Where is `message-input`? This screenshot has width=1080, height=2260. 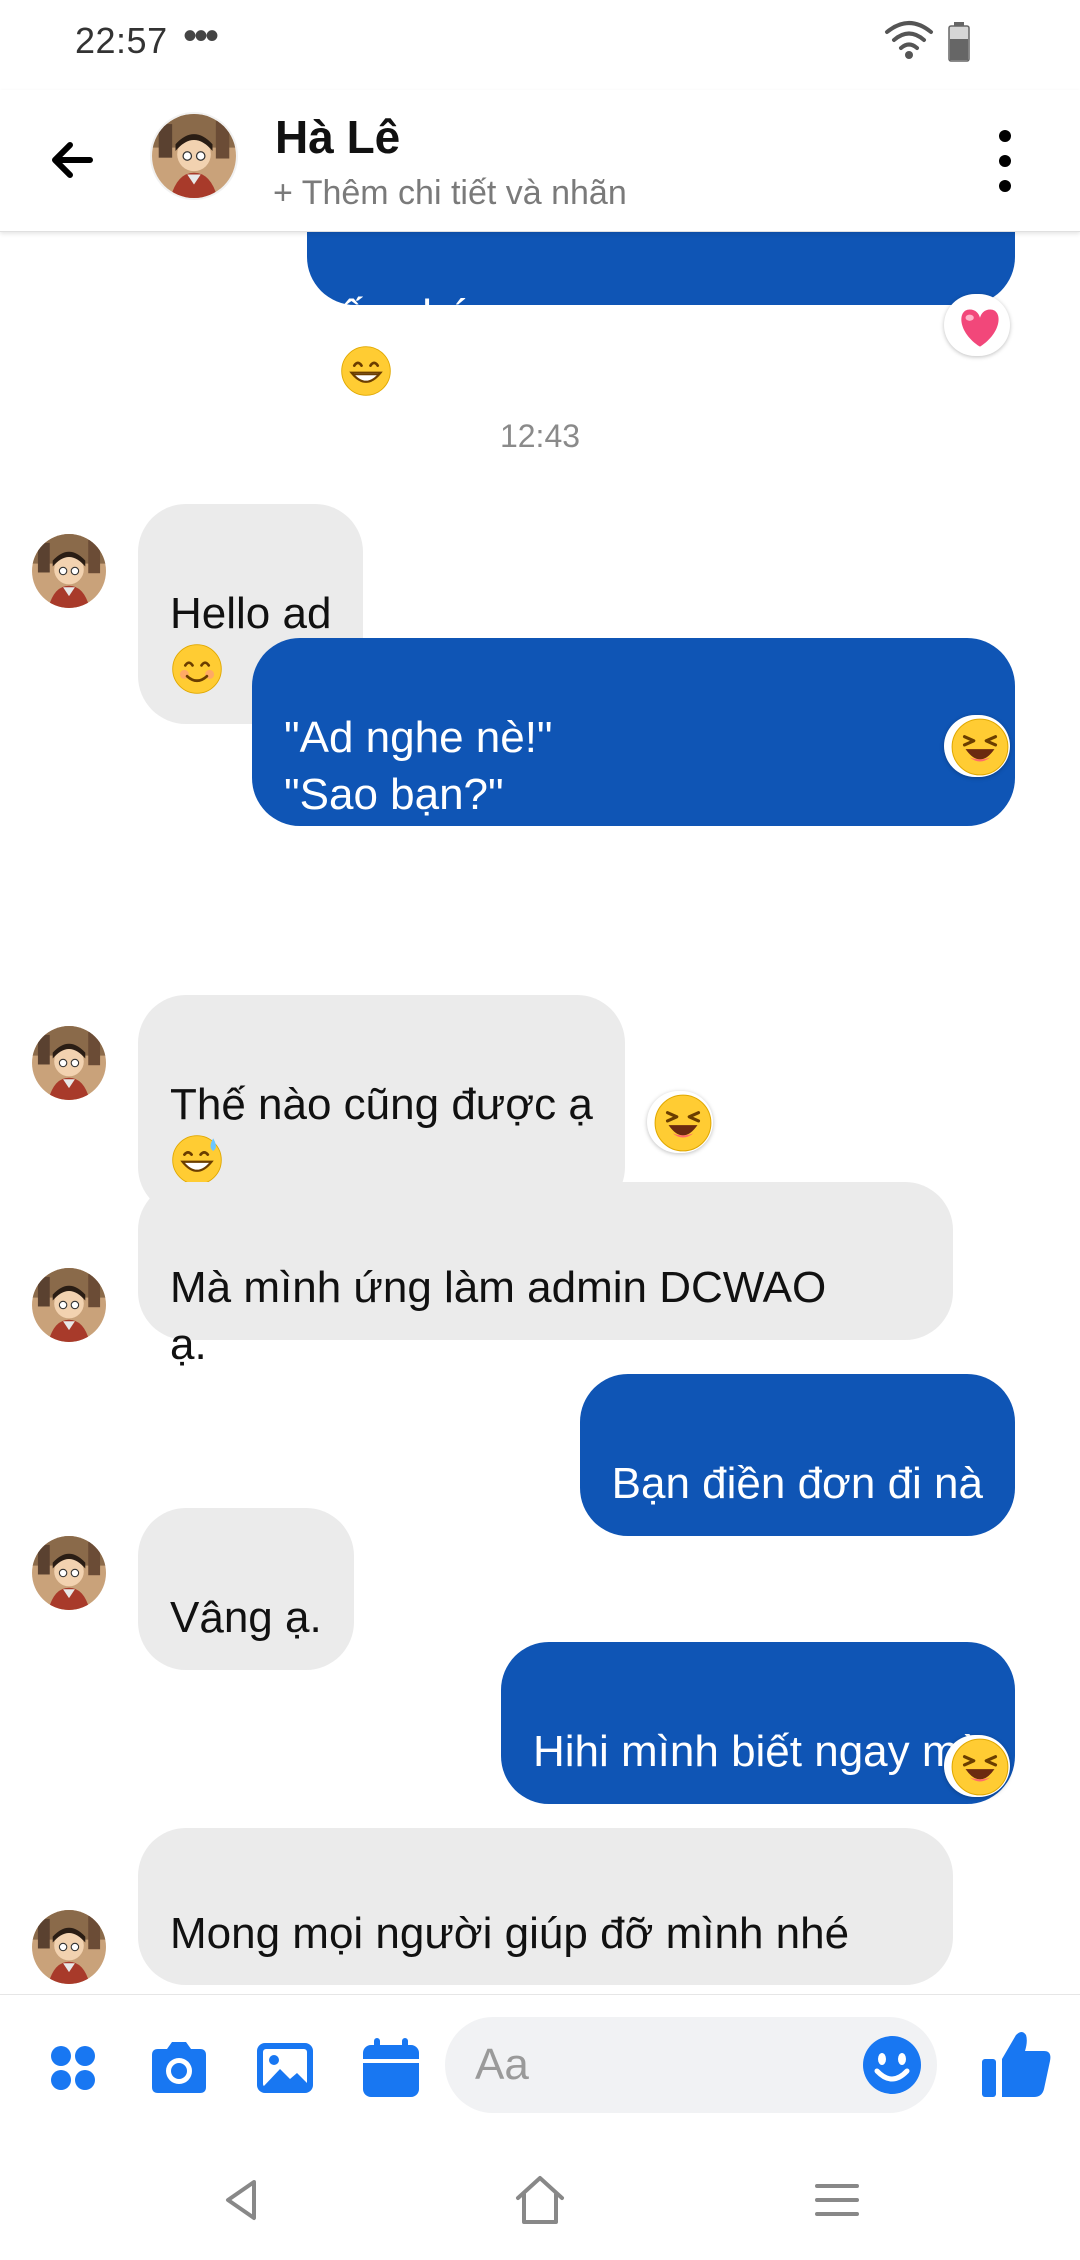
message-input is located at coordinates (665, 2065).